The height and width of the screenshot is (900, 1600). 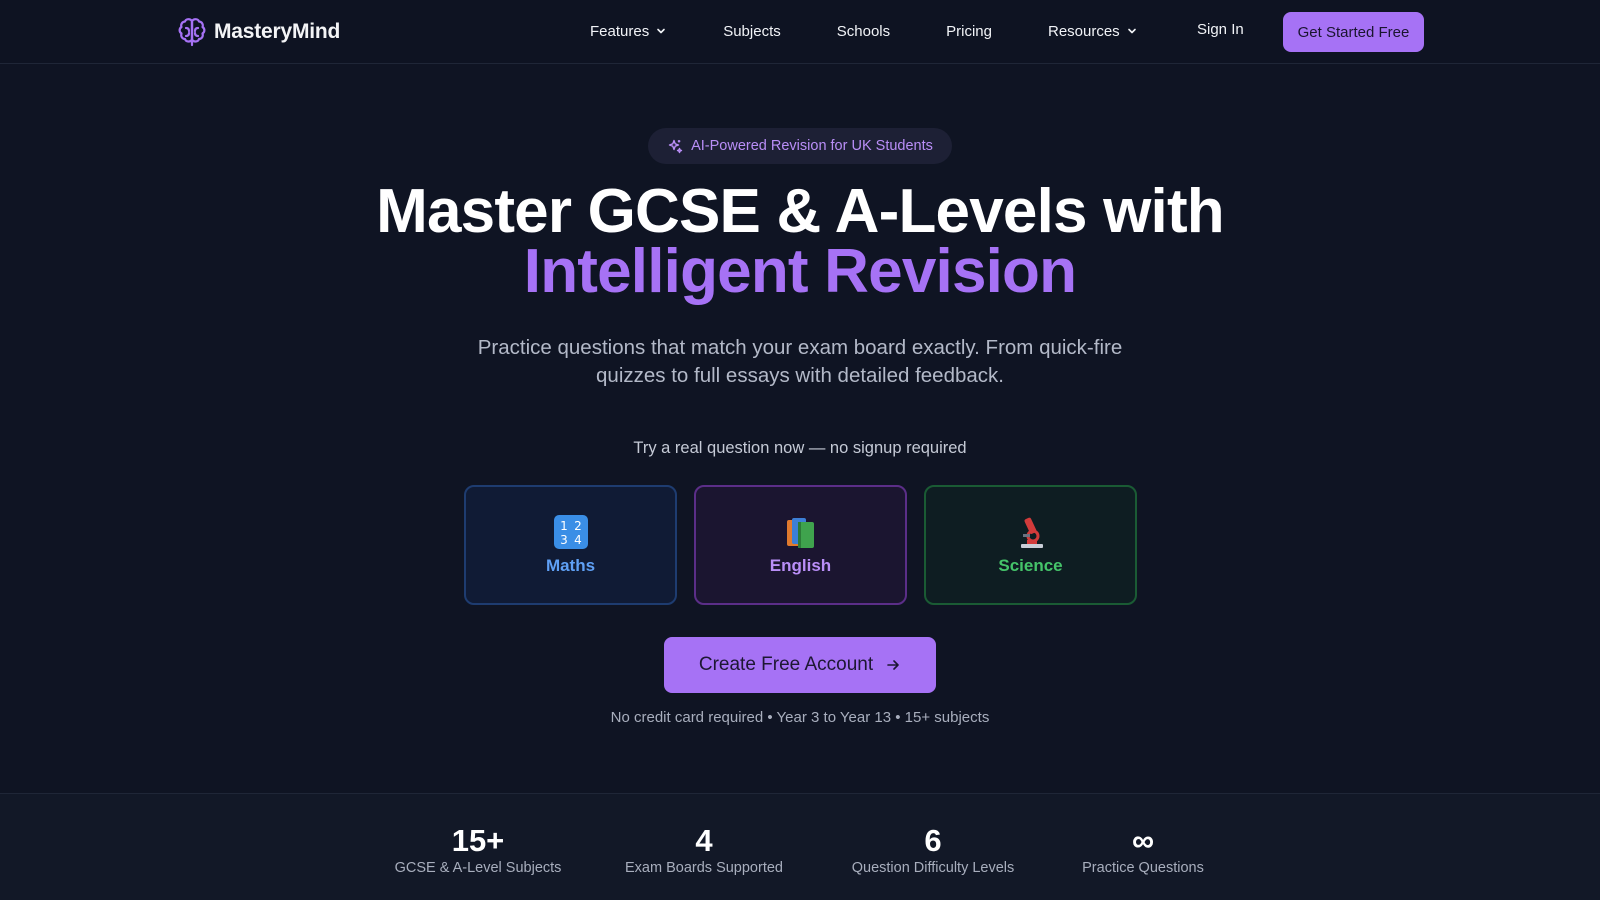 I want to click on create-account-button: Create Free Account, so click(x=800, y=665).